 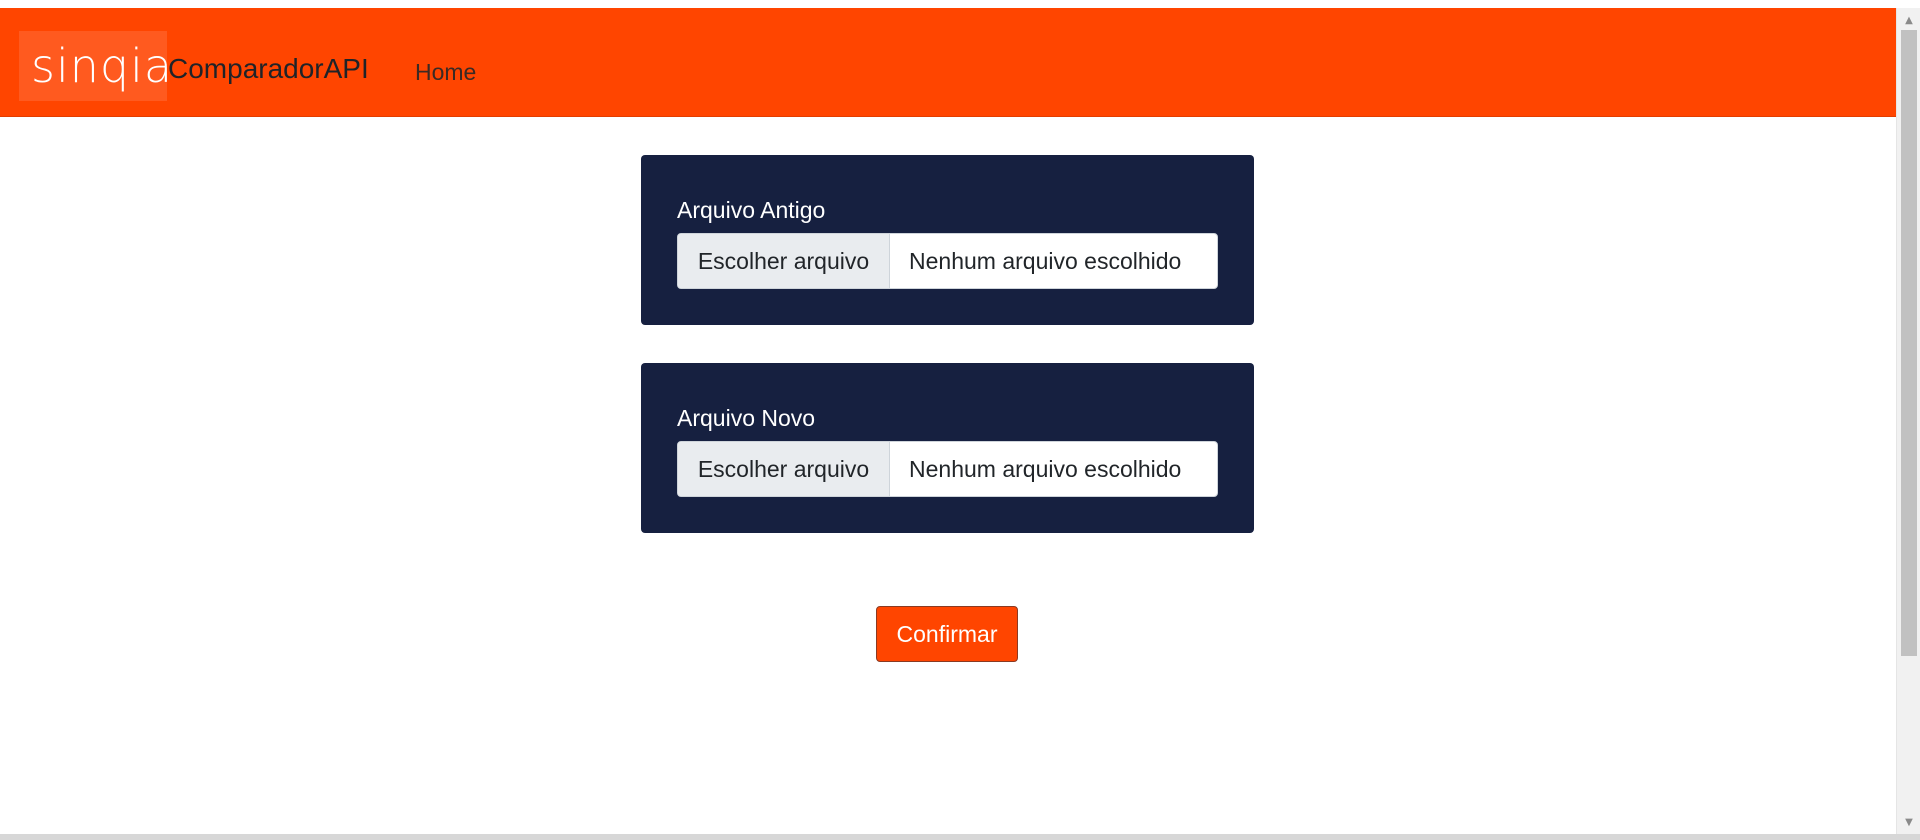 I want to click on scroll-up-arrow-icon: ▲, so click(x=1908, y=20).